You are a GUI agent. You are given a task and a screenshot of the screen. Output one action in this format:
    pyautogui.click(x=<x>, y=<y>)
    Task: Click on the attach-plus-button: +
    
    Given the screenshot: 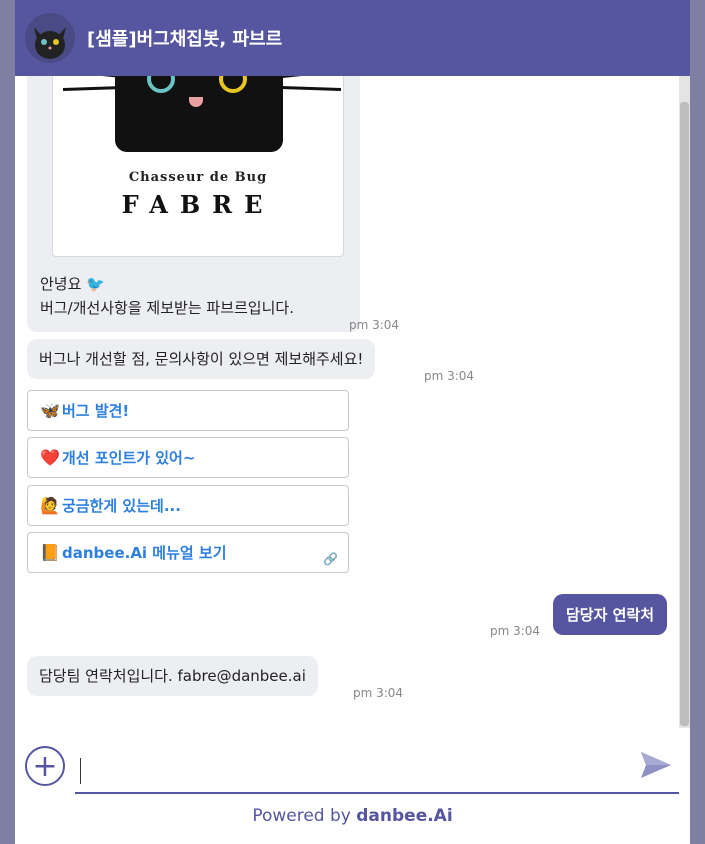 What is the action you would take?
    pyautogui.click(x=45, y=766)
    